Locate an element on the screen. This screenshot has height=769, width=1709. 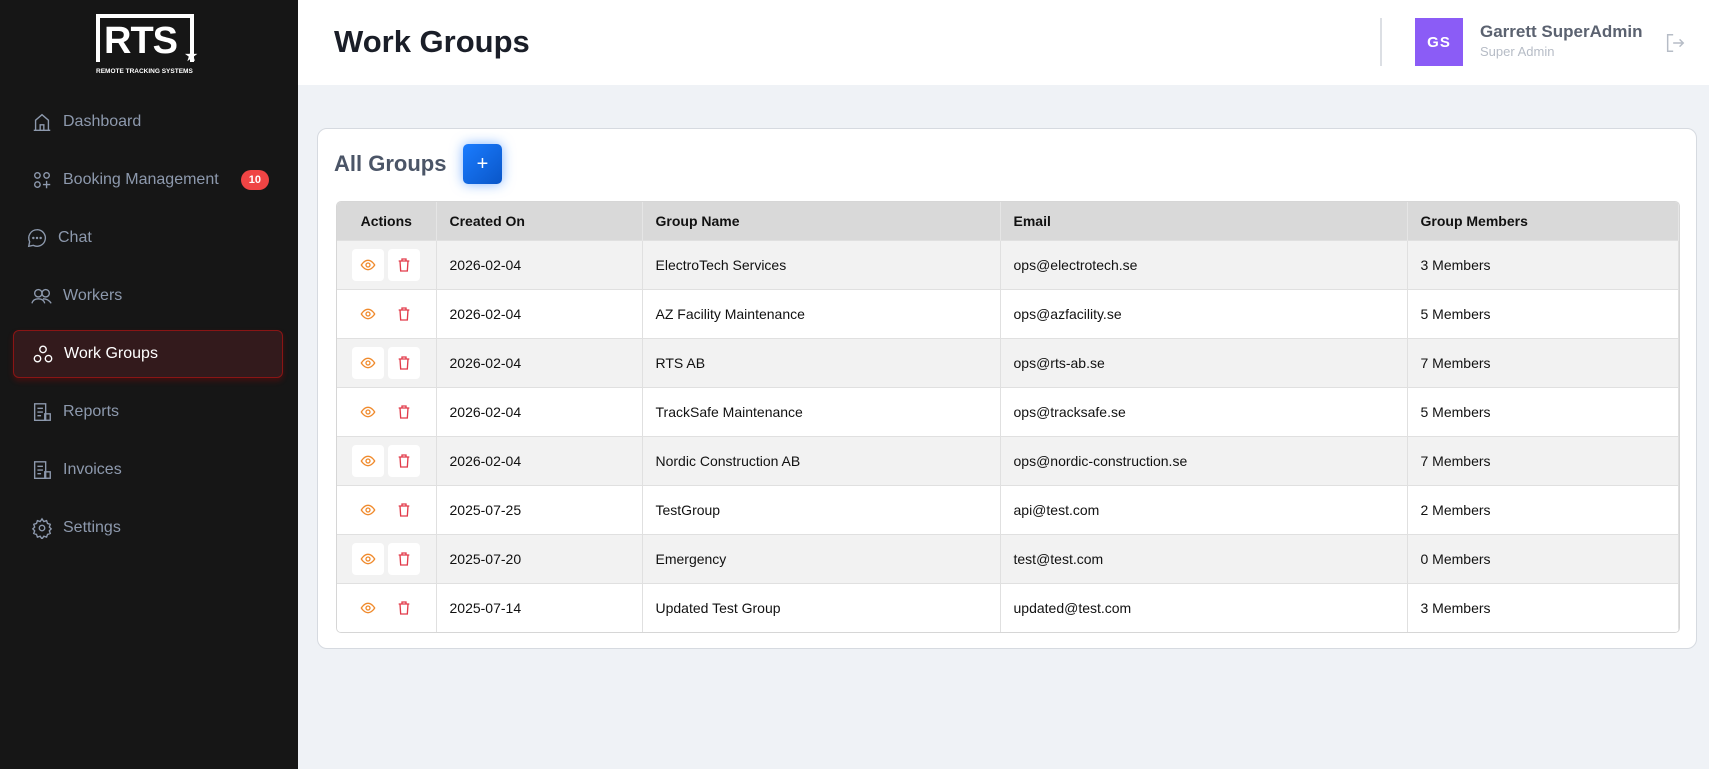
column-header-actions: Actions is located at coordinates (387, 221).